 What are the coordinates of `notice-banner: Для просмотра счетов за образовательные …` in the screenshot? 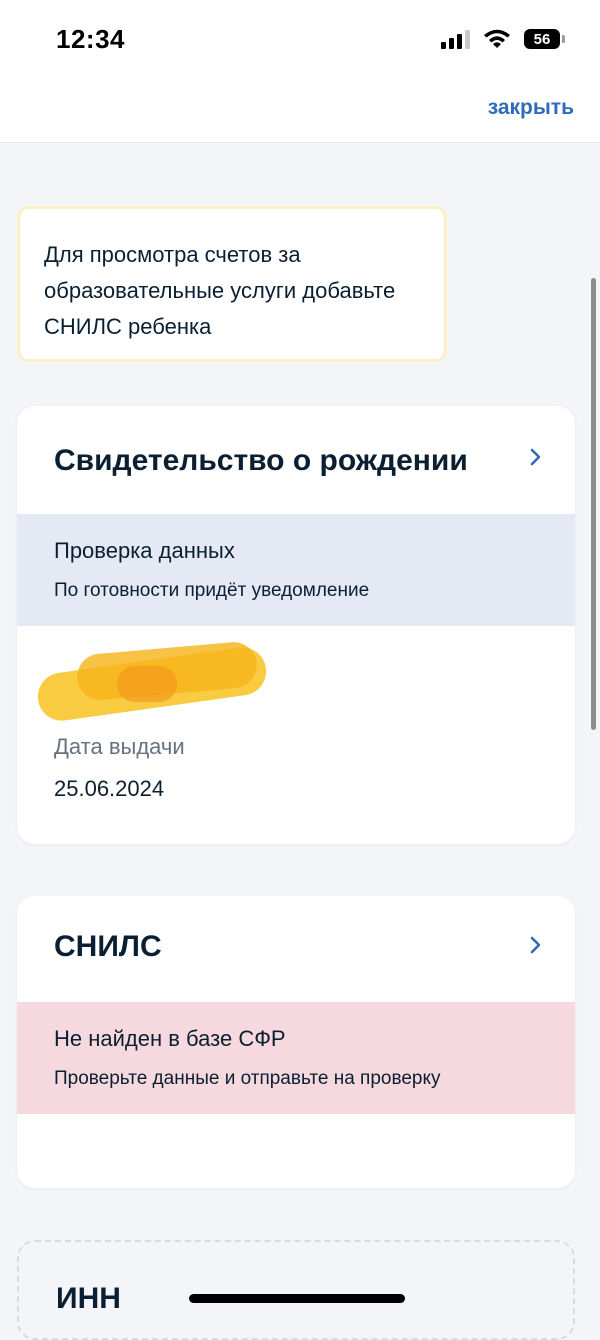 It's located at (232, 284).